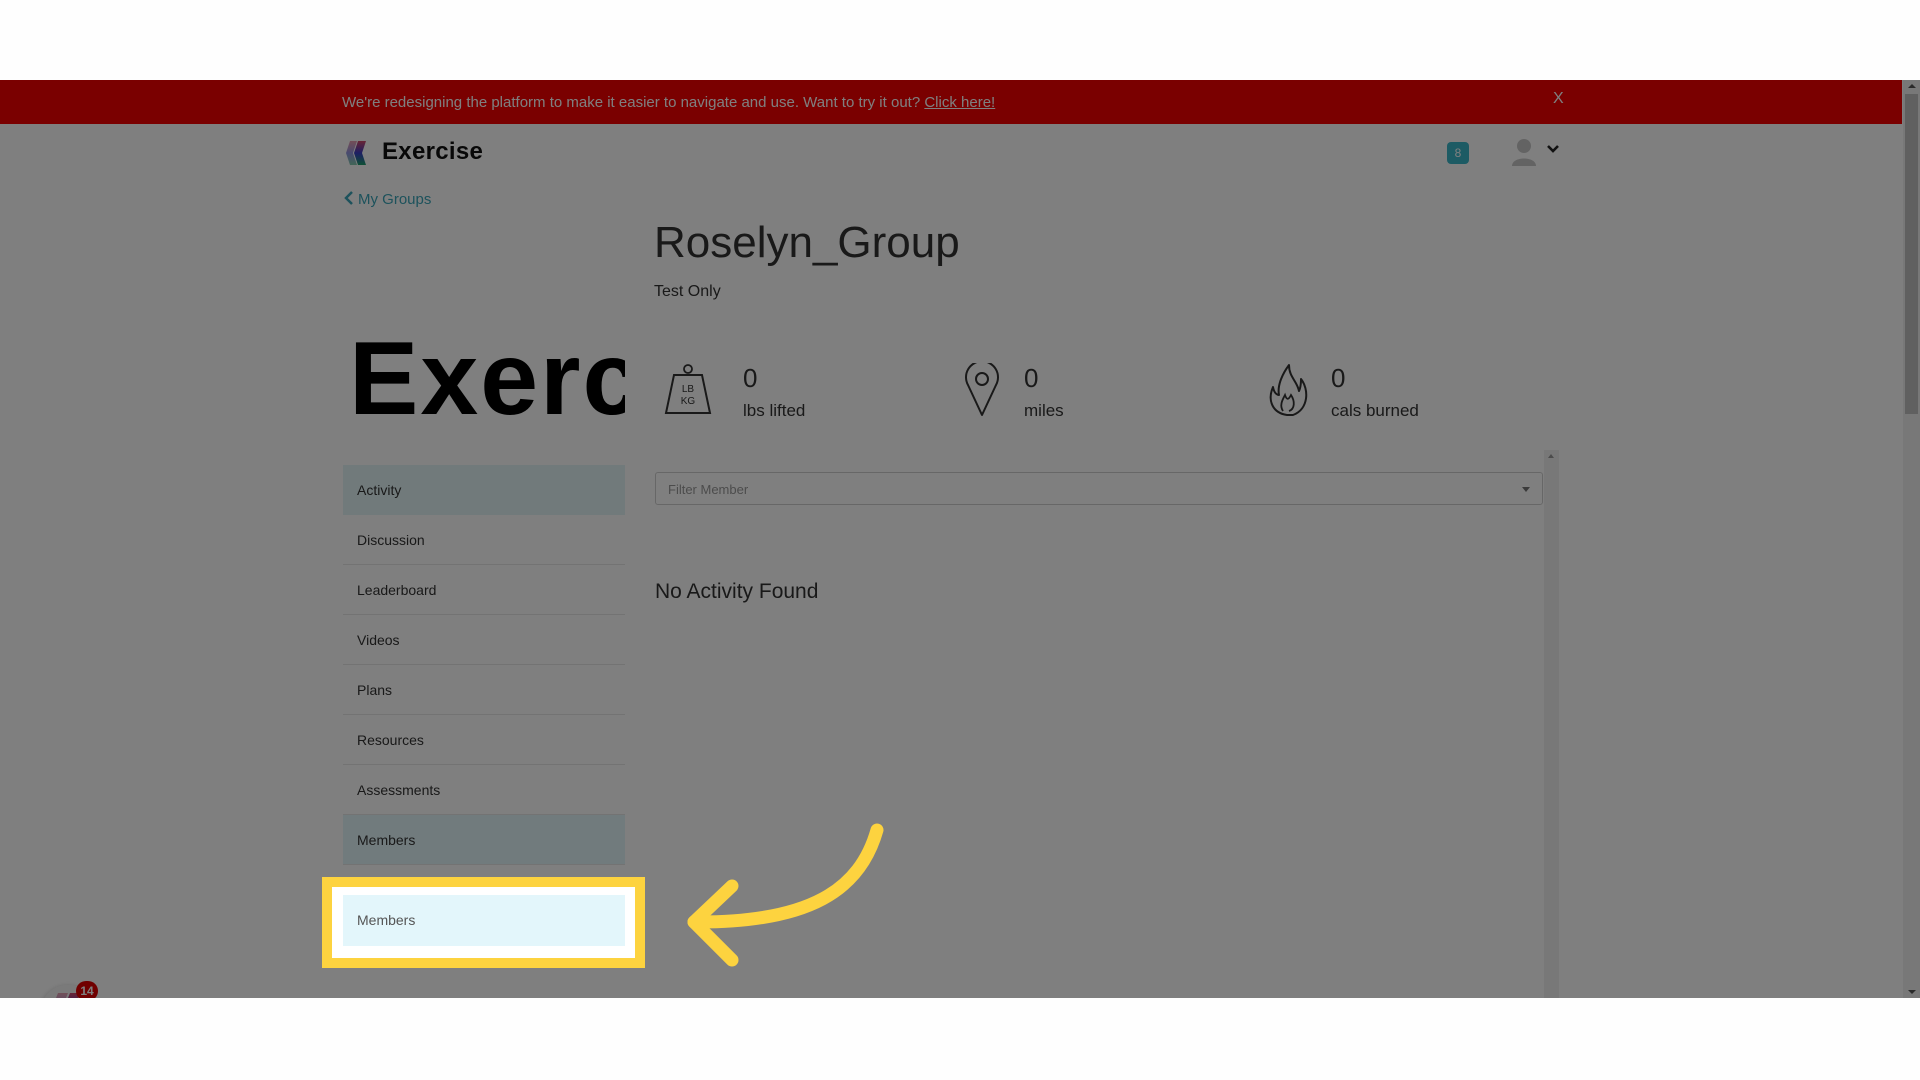 The image size is (1920, 1080). I want to click on notification-badge: 8, so click(1458, 153).